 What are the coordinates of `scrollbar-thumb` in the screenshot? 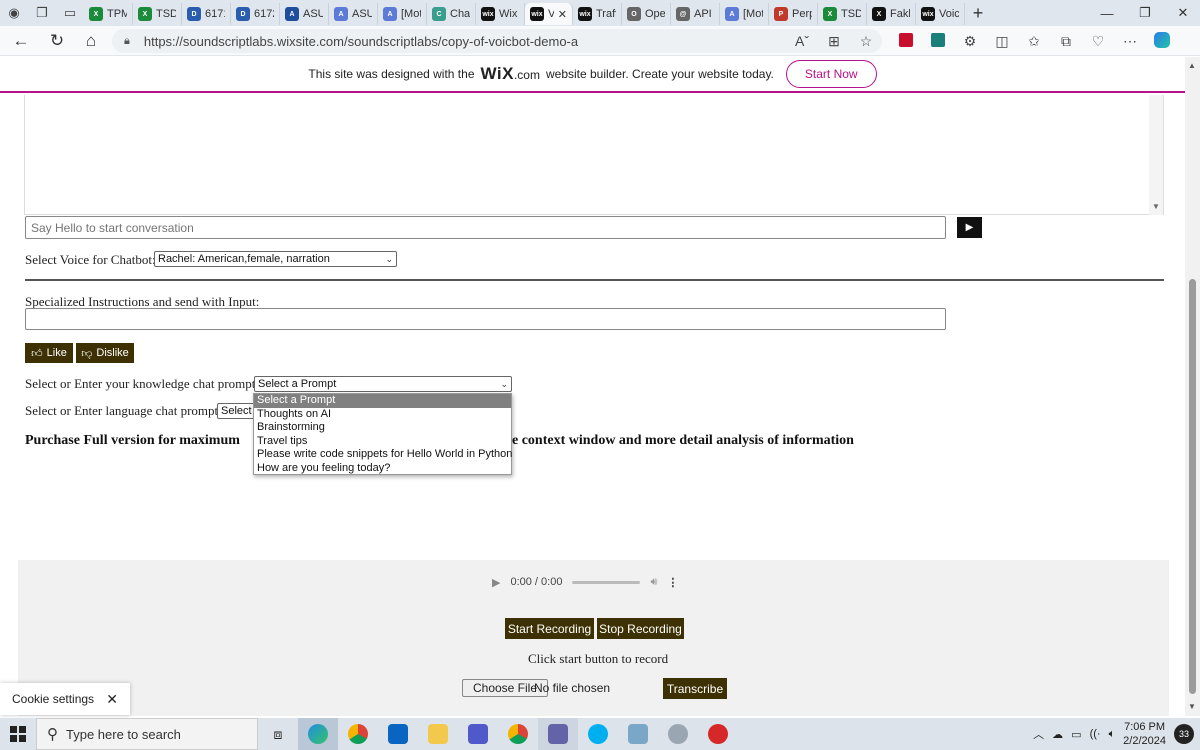 It's located at (1192, 486).